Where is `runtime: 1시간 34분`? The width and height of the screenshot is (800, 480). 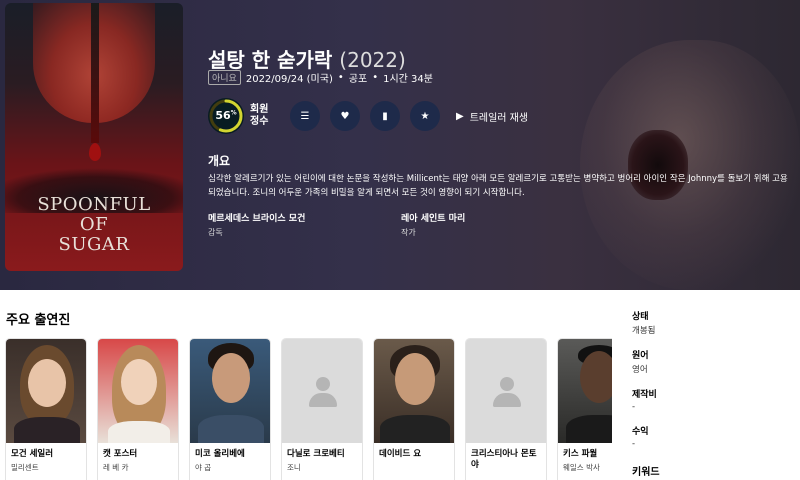 runtime: 1시간 34분 is located at coordinates (408, 79).